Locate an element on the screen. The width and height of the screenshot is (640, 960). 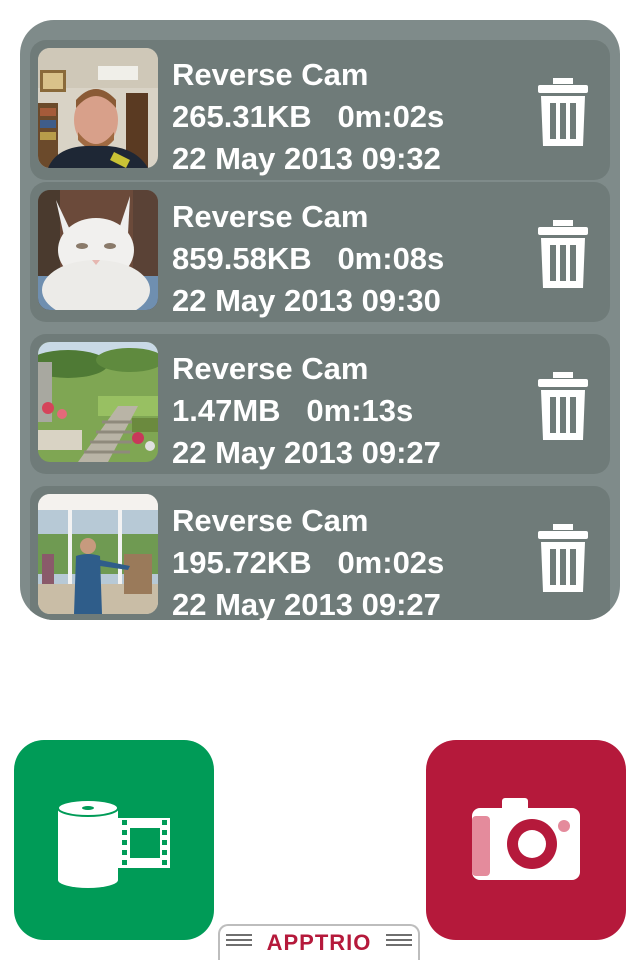
video-size-duration: 1.47MB 0m:13s is located at coordinates (306, 411).